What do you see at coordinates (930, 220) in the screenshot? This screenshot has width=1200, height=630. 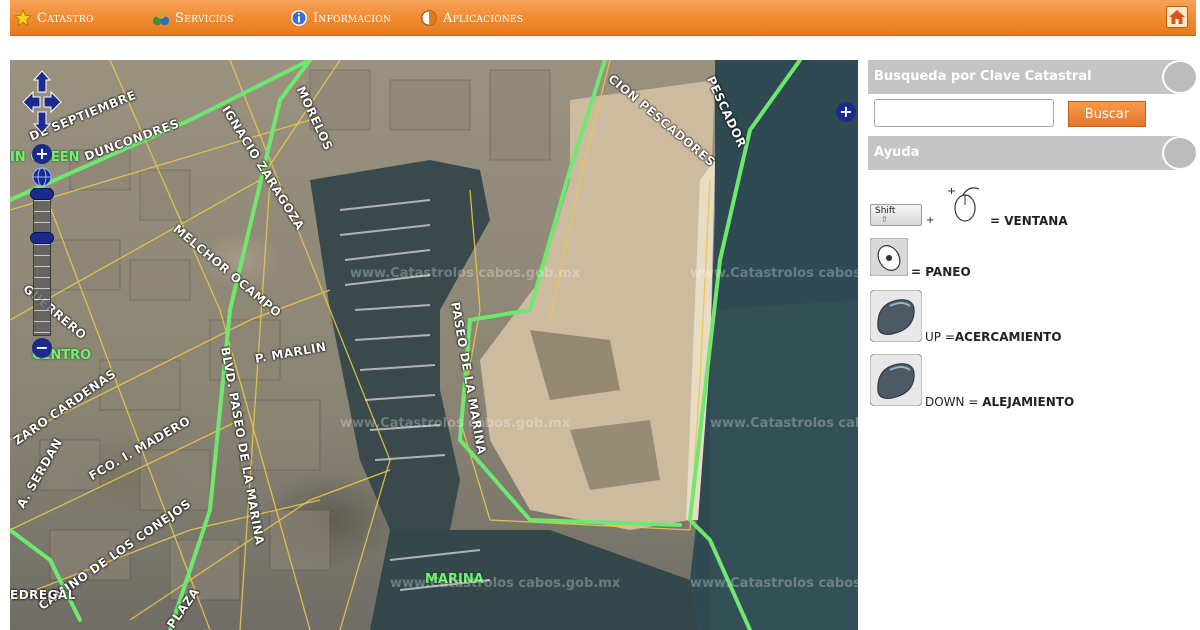 I see `plus-sign: +` at bounding box center [930, 220].